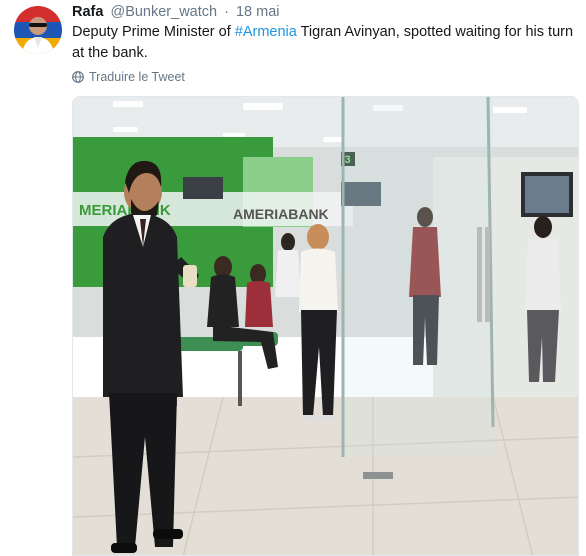 The image size is (586, 556). I want to click on avatar, so click(38, 30).